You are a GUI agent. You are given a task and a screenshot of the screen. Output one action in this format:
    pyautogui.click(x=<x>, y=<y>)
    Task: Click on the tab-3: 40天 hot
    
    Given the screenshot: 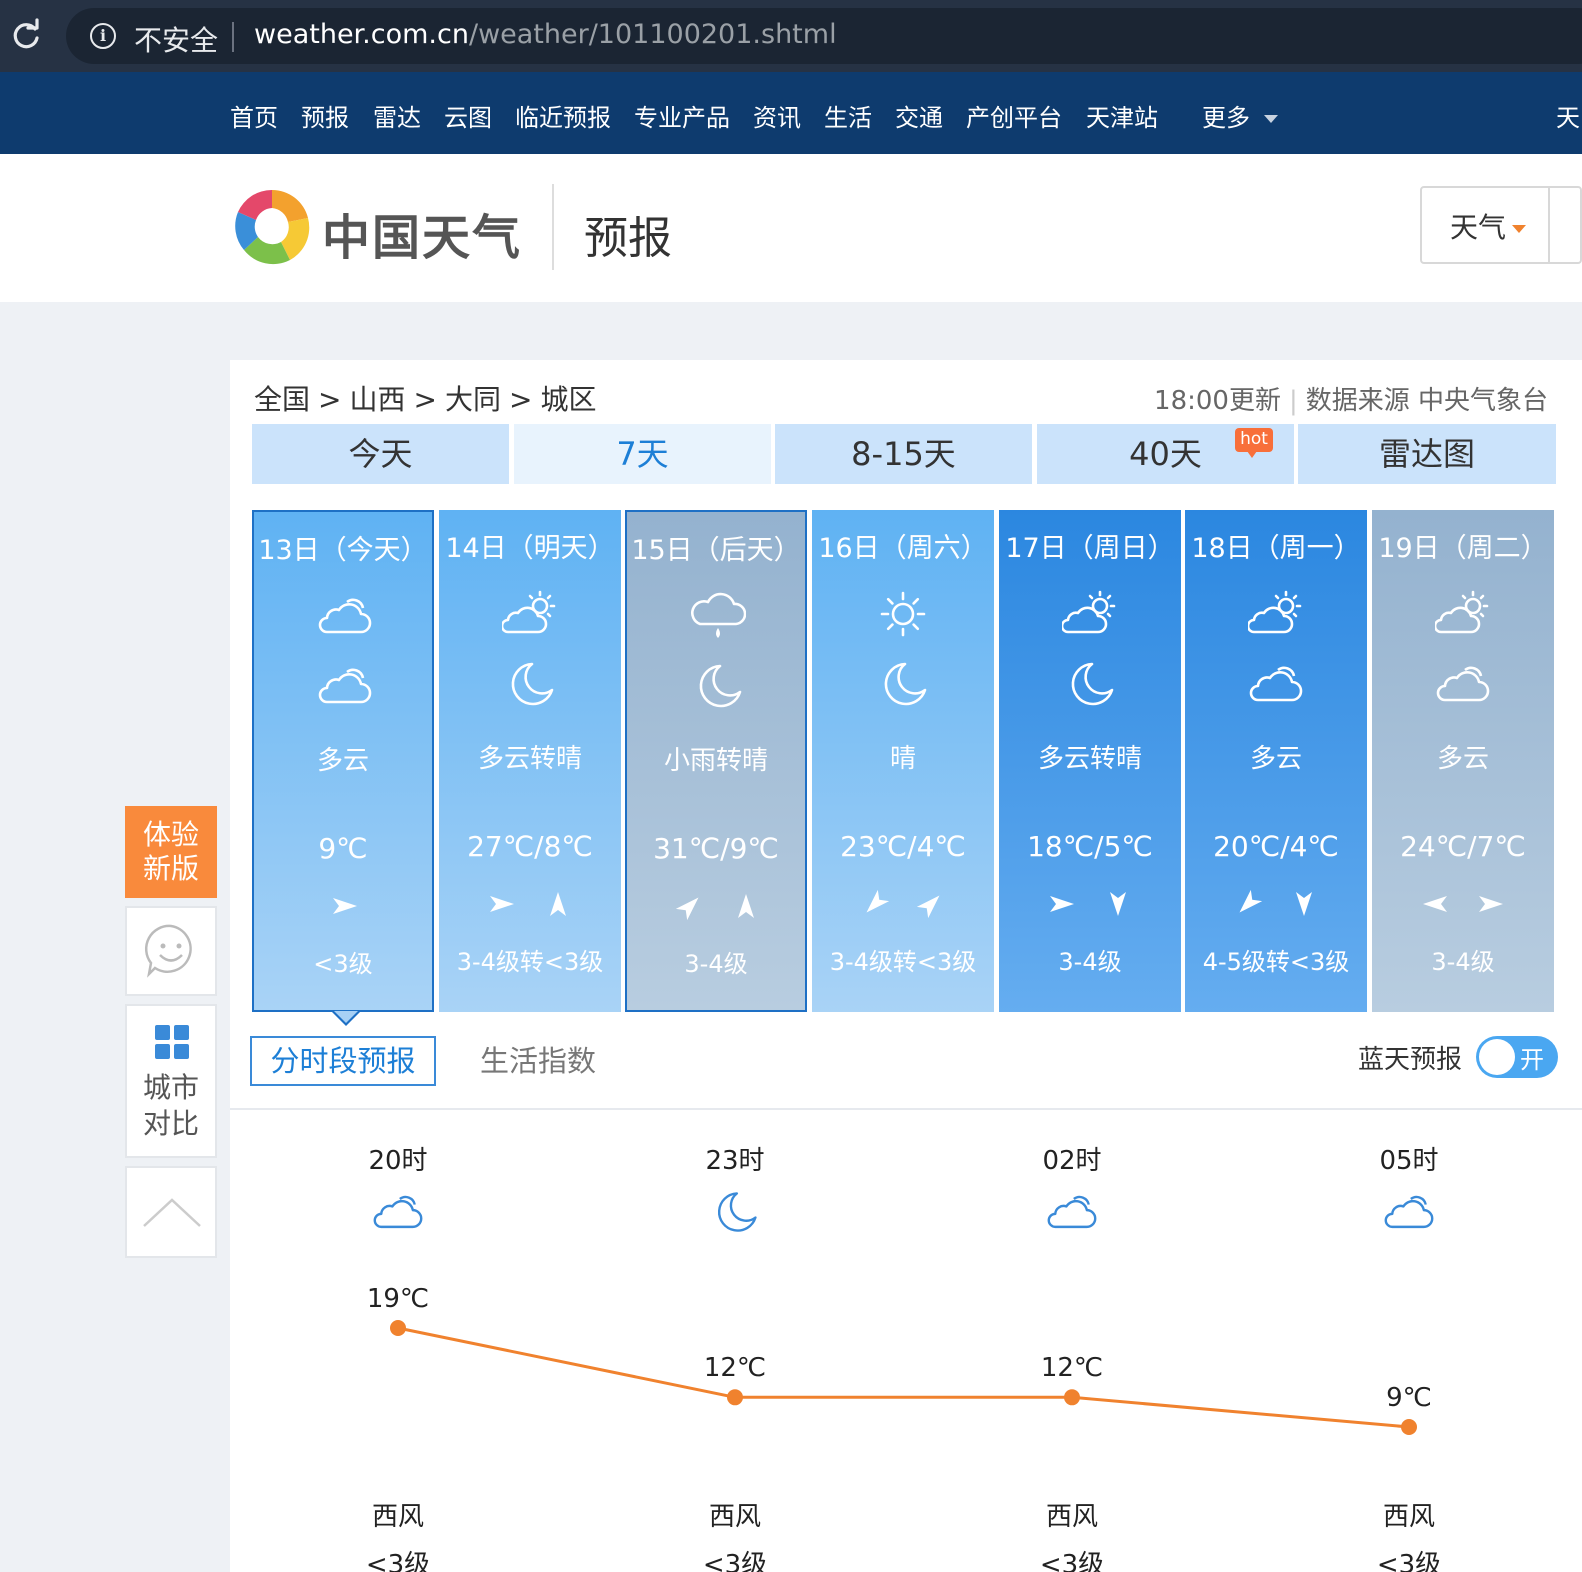 What is the action you would take?
    pyautogui.click(x=1165, y=454)
    